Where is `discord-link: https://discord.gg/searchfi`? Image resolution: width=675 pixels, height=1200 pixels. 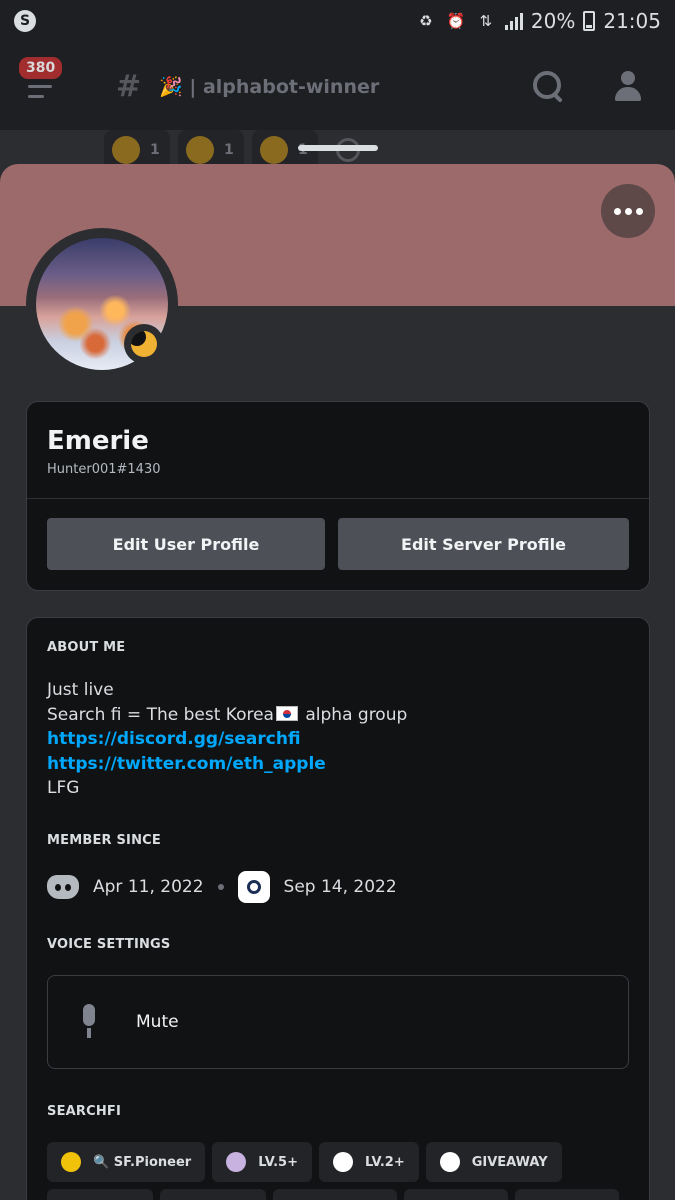
discord-link: https://discord.gg/searchfi is located at coordinates (227, 739).